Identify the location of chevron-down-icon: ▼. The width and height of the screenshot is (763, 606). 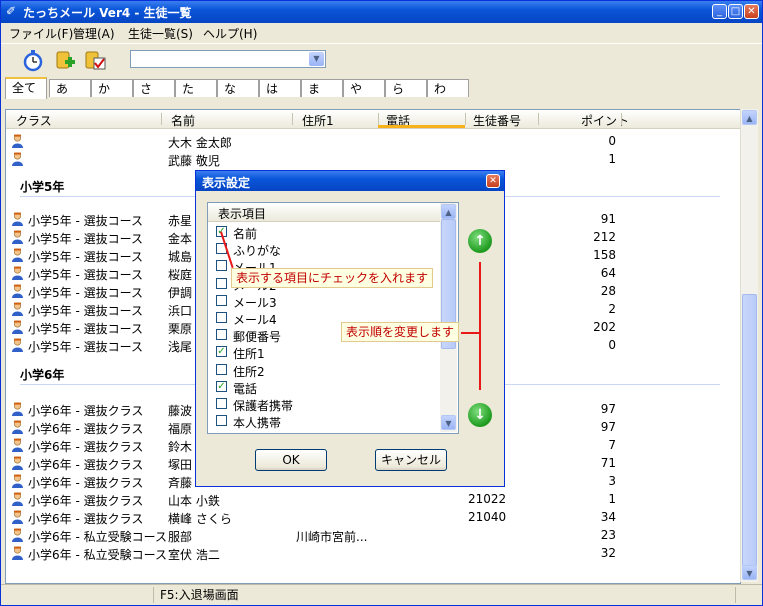
(316, 59).